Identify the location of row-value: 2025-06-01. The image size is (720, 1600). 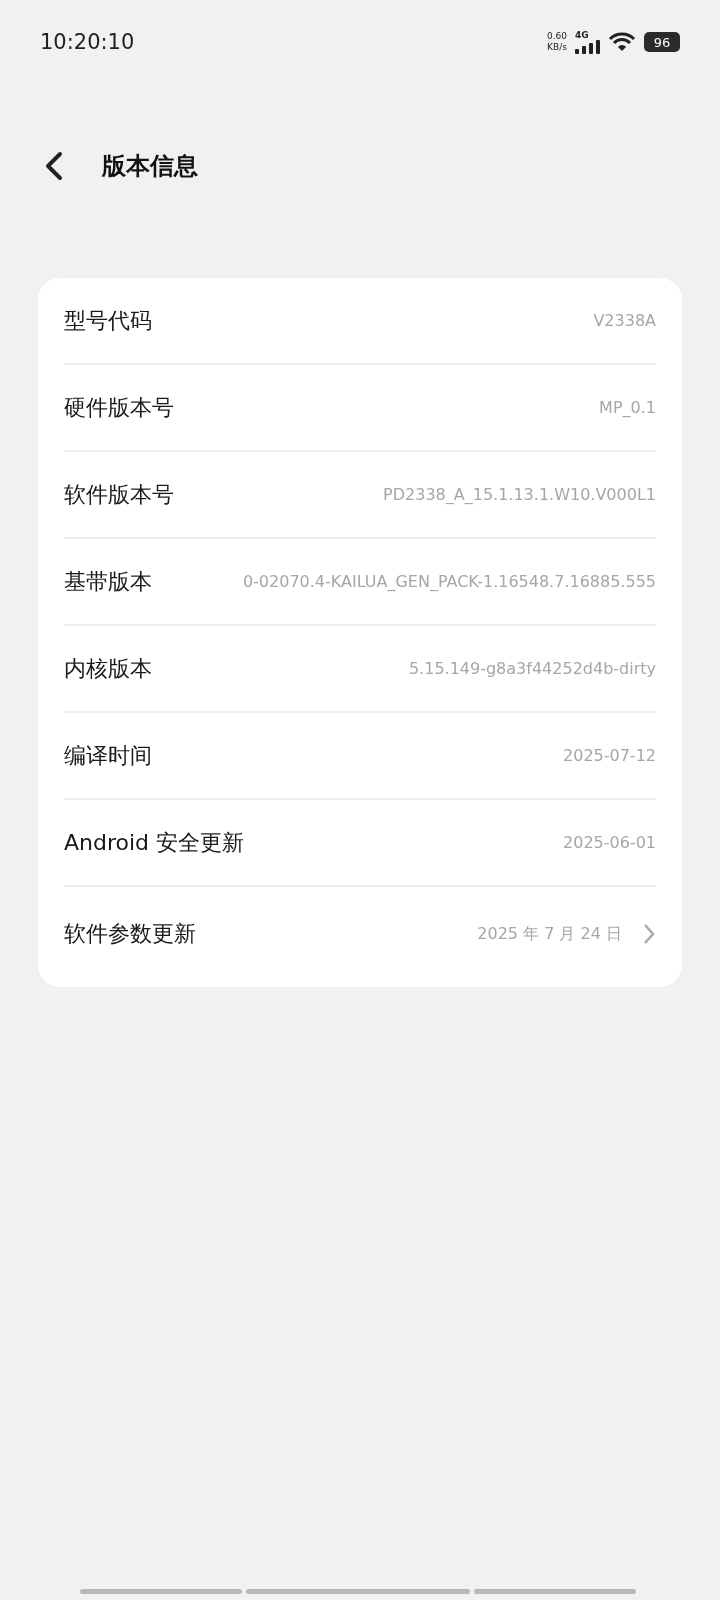
(609, 842).